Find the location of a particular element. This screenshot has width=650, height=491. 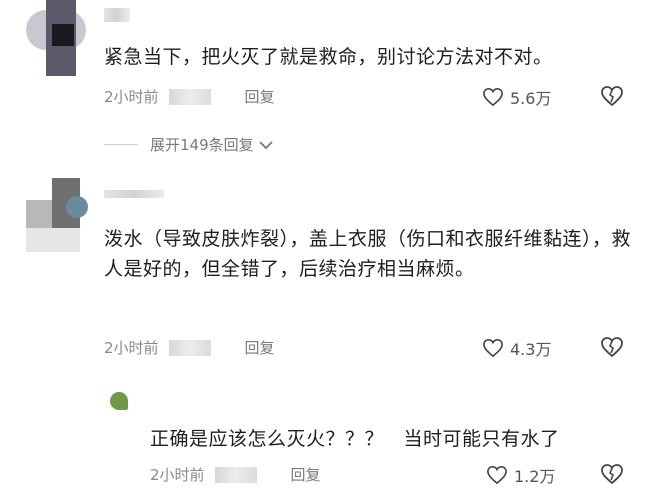

comment-text: 紧急当下，把火灭了就是救命，别讨论方法对不对。 is located at coordinates (328, 57).